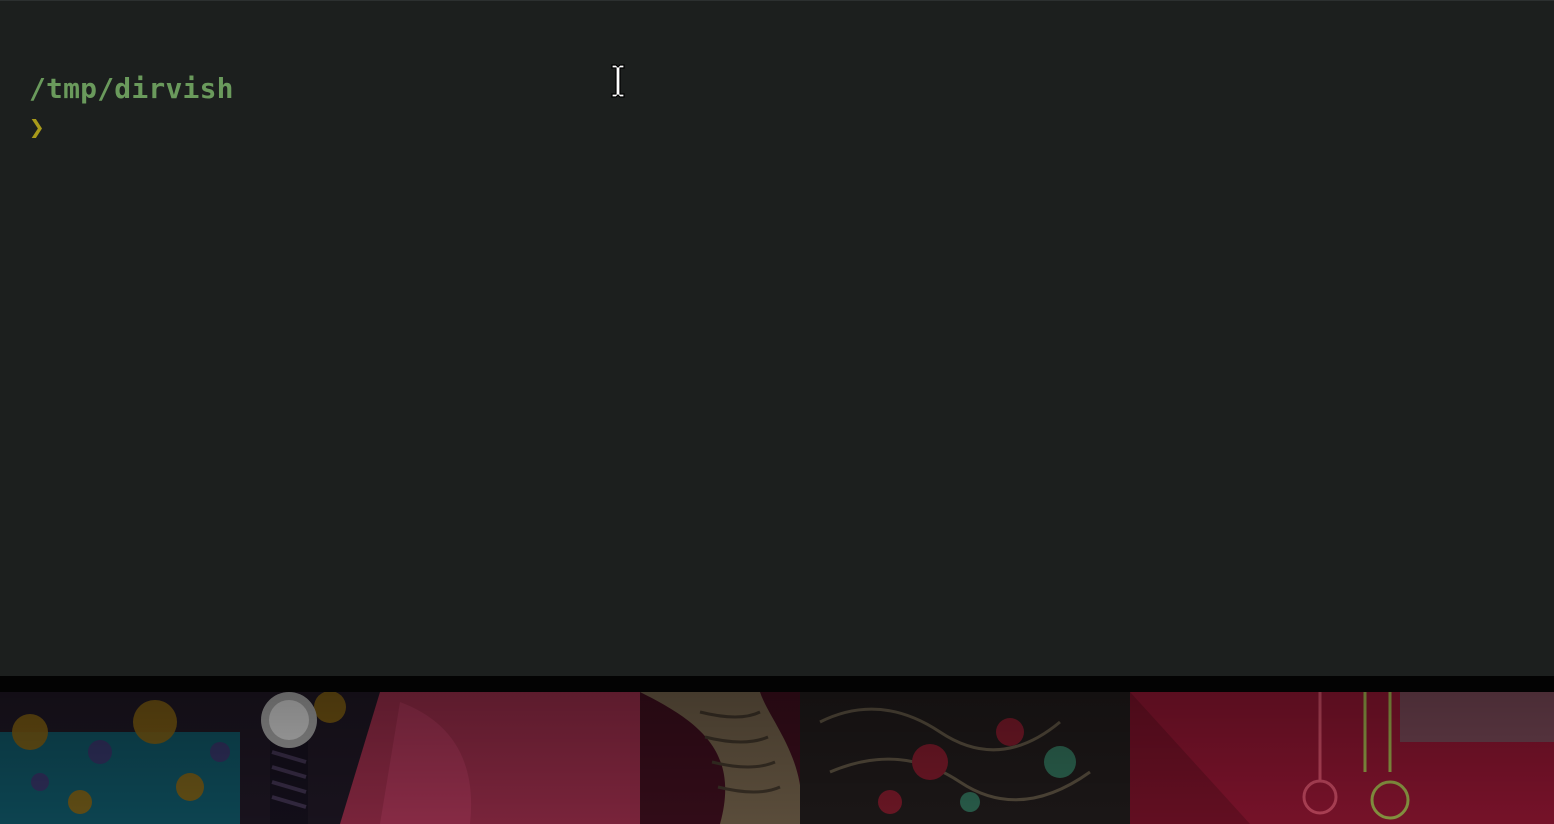 Image resolution: width=1554 pixels, height=824 pixels. I want to click on prompt-cwd-path: /tmp/dirvish, so click(131, 88).